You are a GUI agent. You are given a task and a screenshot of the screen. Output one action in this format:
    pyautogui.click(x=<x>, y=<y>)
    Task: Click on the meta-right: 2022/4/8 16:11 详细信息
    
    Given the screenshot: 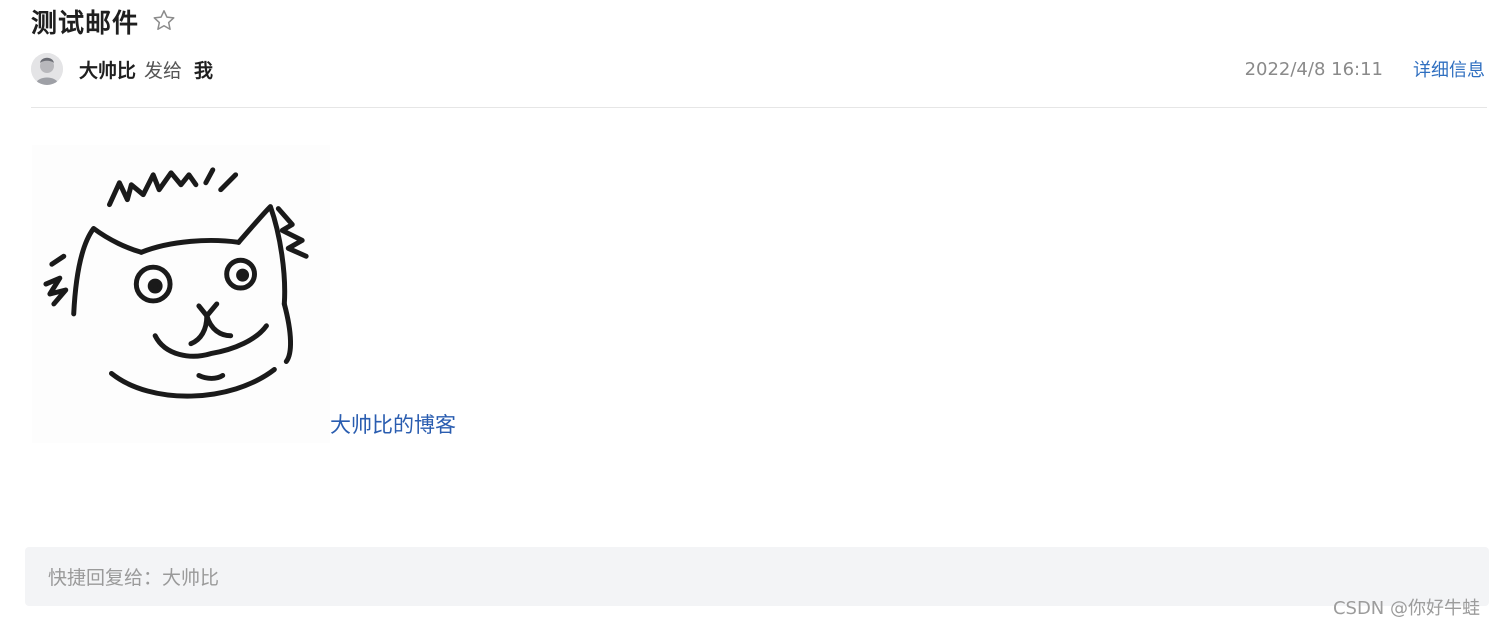 What is the action you would take?
    pyautogui.click(x=1365, y=69)
    